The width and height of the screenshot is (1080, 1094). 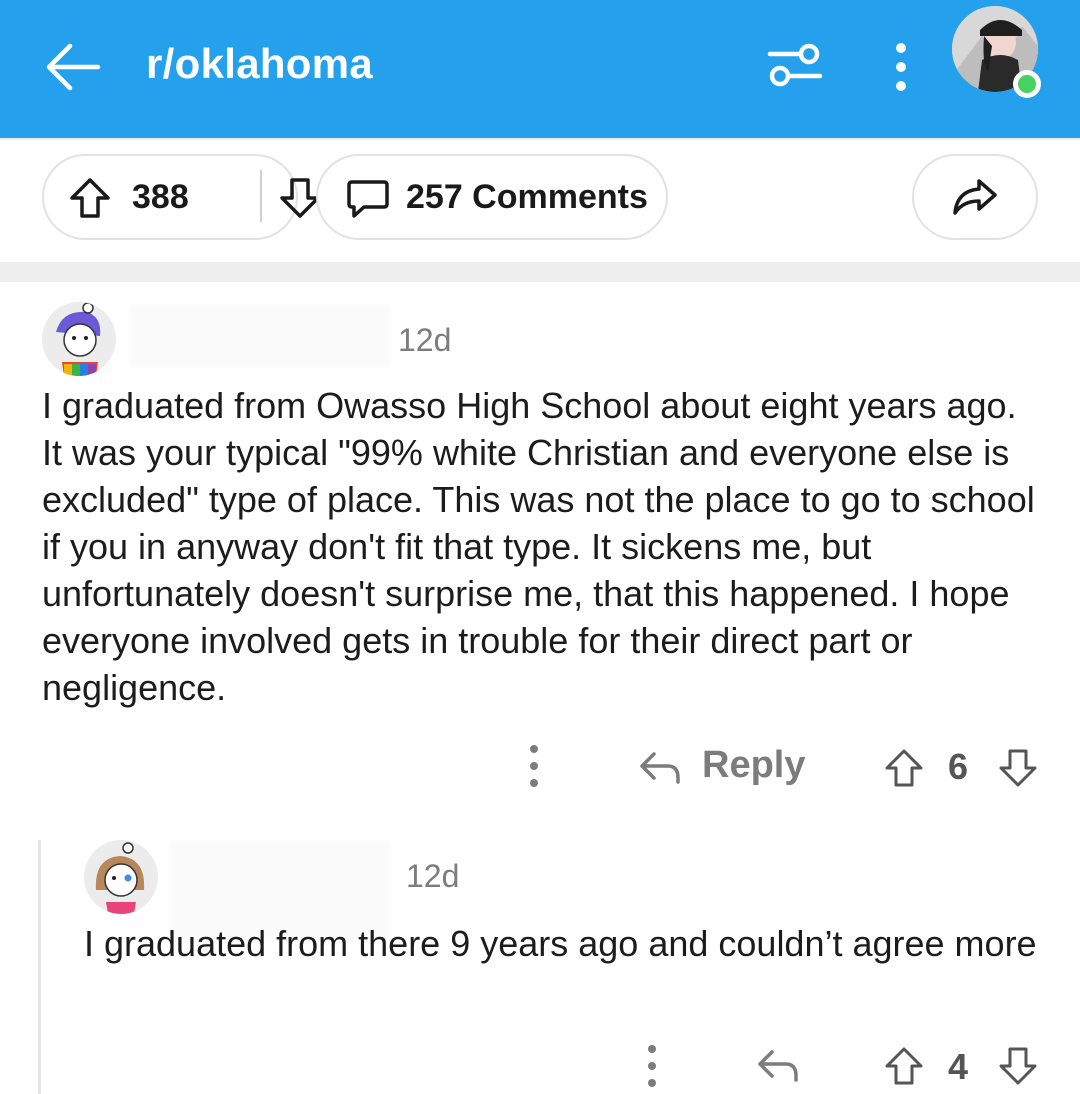 I want to click on vote-control: 388, so click(x=181, y=197).